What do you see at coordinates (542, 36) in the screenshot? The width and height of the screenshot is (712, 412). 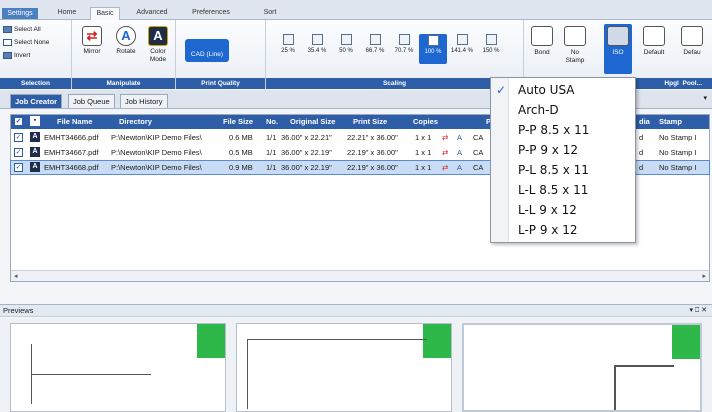 I see `bond-icon` at bounding box center [542, 36].